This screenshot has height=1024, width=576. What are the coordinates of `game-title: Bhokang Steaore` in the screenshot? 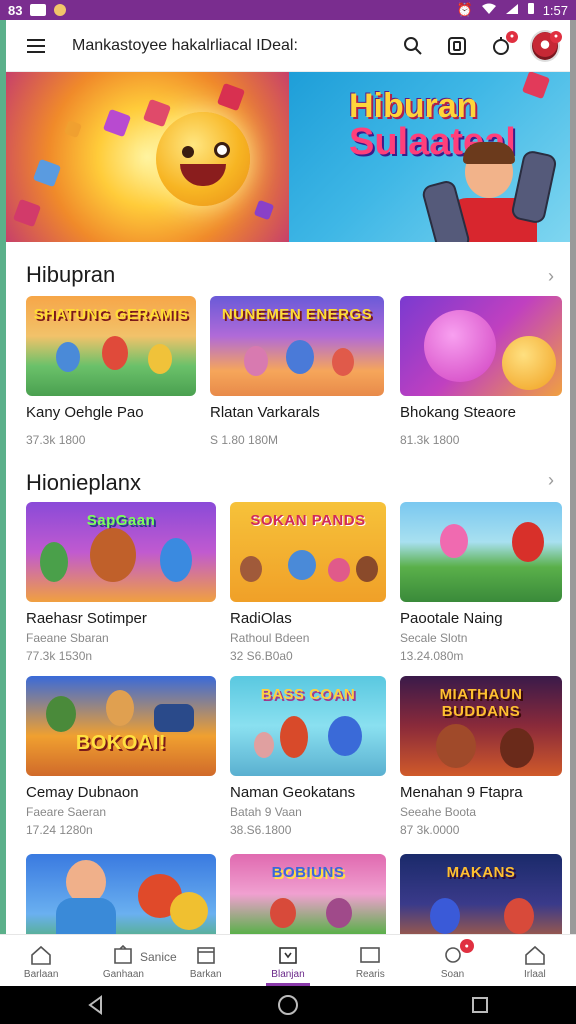 It's located at (458, 412).